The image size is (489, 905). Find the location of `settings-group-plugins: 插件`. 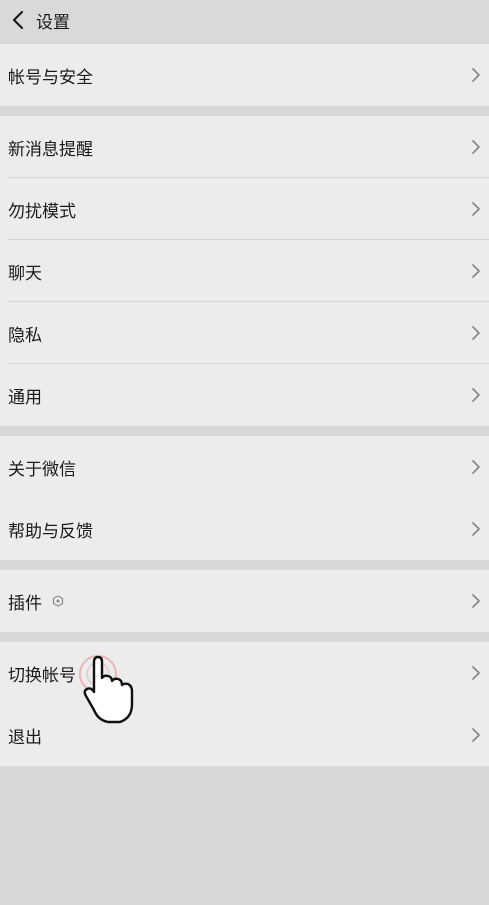

settings-group-plugins: 插件 is located at coordinates (244, 601).